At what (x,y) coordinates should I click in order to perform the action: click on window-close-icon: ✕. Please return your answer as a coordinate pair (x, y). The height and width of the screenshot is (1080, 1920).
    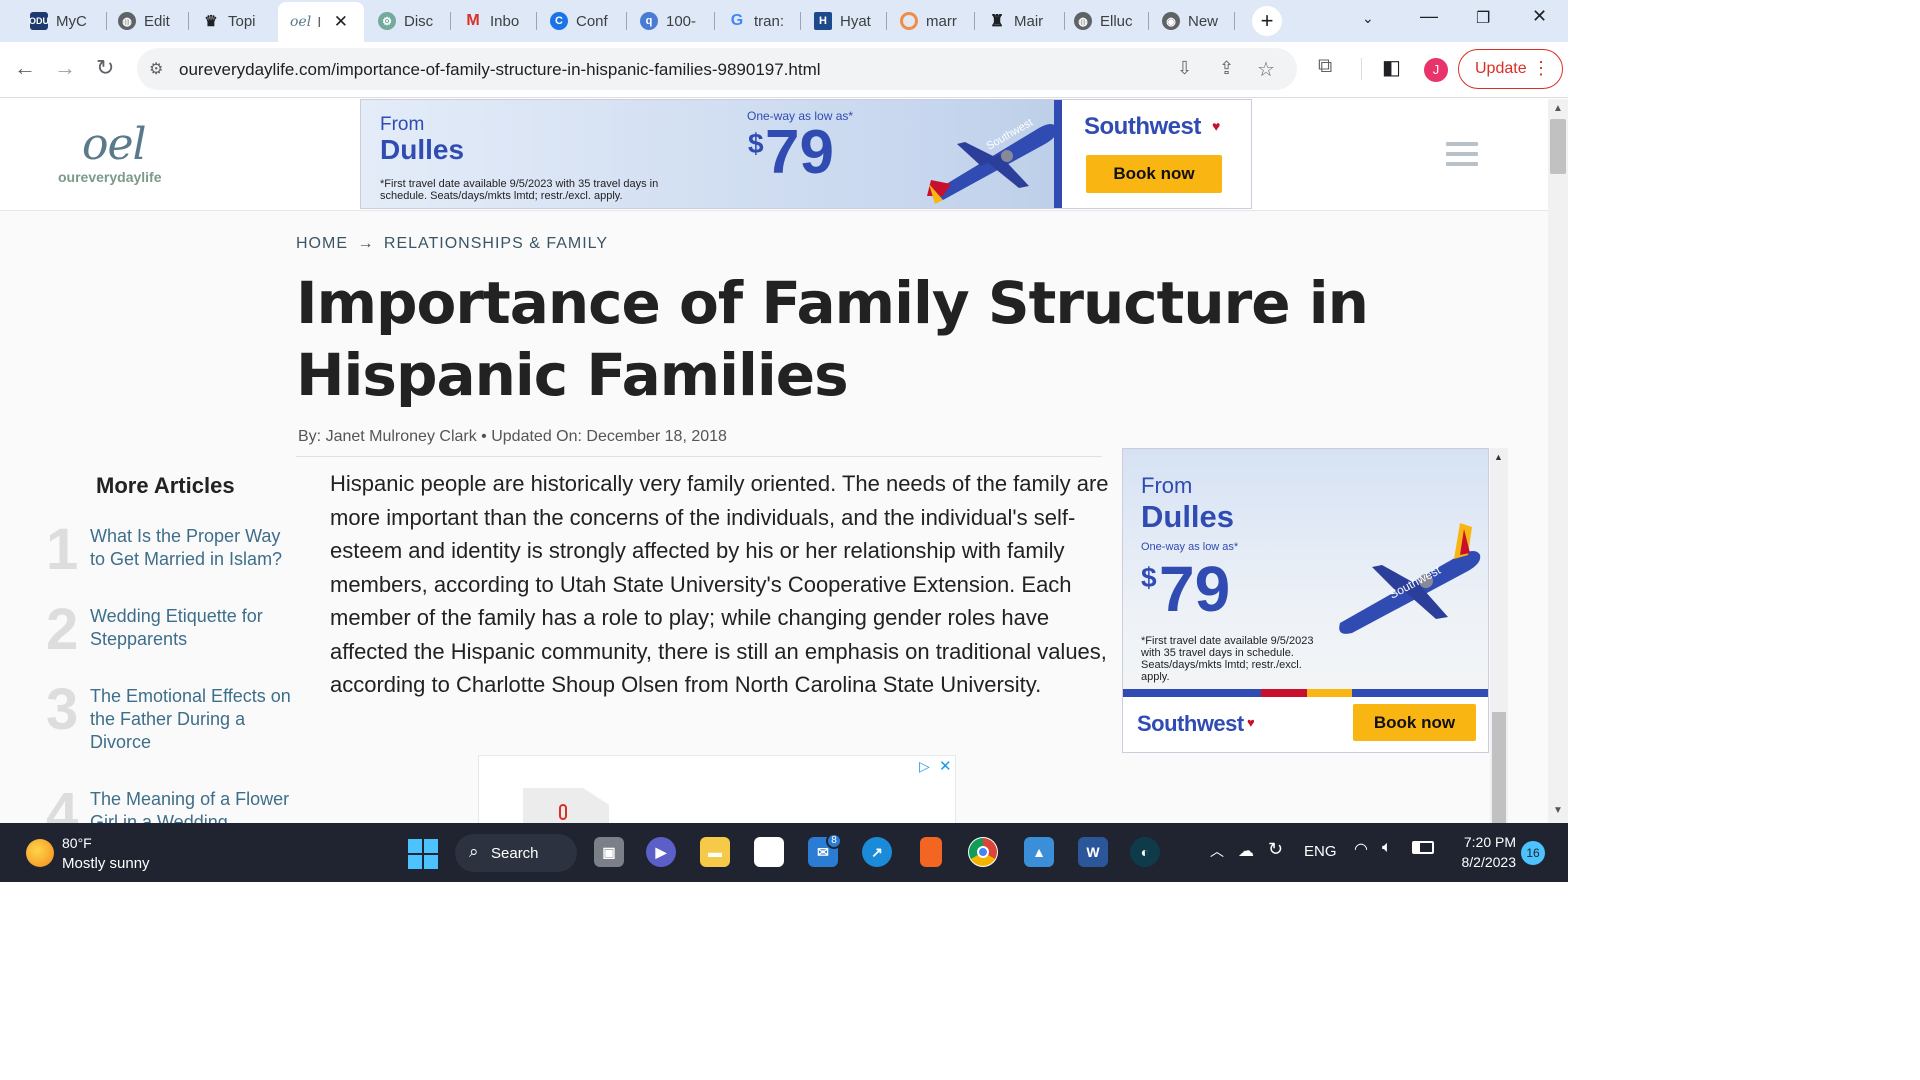
    Looking at the image, I should click on (1539, 16).